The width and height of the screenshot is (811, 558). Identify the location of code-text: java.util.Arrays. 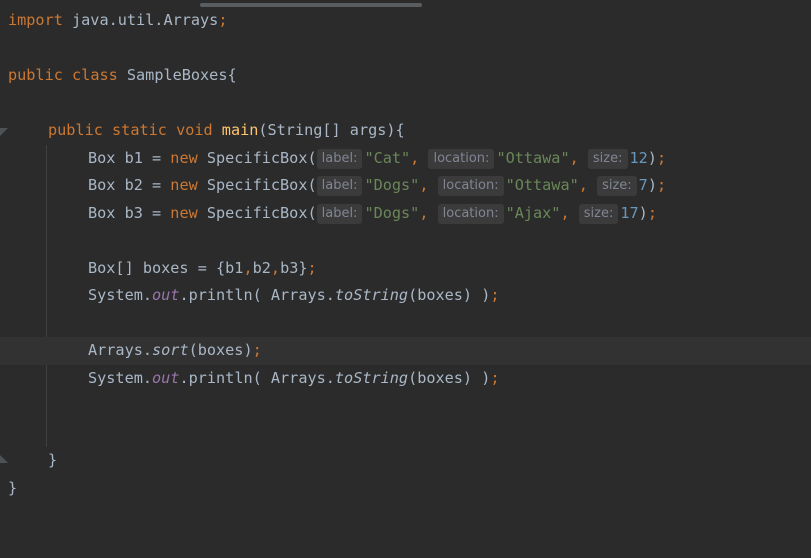
(140, 20).